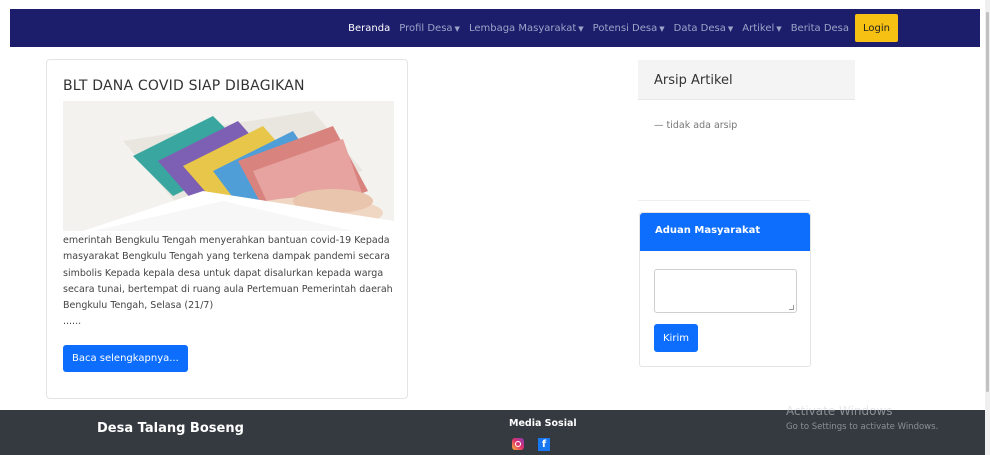 This screenshot has height=455, width=990. I want to click on archive-empty-text: — tidak ada arsip, so click(696, 125).